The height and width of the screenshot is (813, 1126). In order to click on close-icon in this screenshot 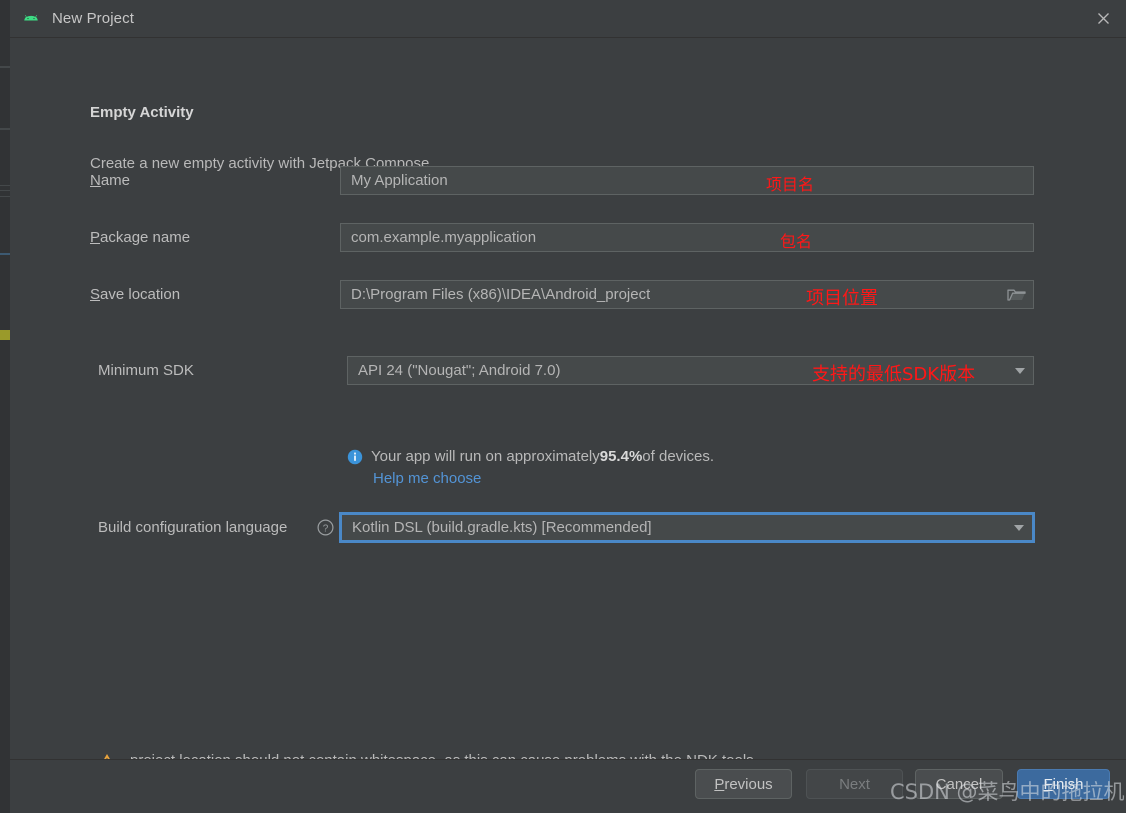, I will do `click(1103, 18)`.